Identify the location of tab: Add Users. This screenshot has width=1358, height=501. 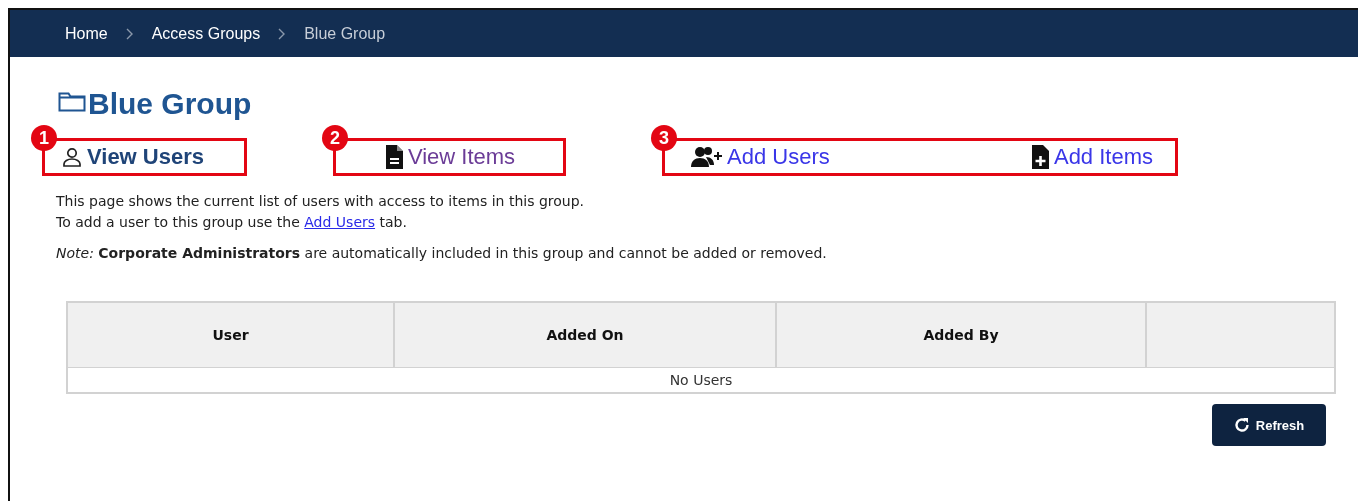
(760, 157).